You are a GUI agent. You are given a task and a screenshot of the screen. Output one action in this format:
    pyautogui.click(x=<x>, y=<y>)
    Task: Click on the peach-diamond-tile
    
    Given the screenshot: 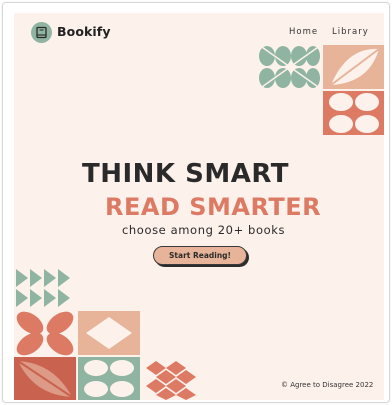 What is the action you would take?
    pyautogui.click(x=109, y=333)
    